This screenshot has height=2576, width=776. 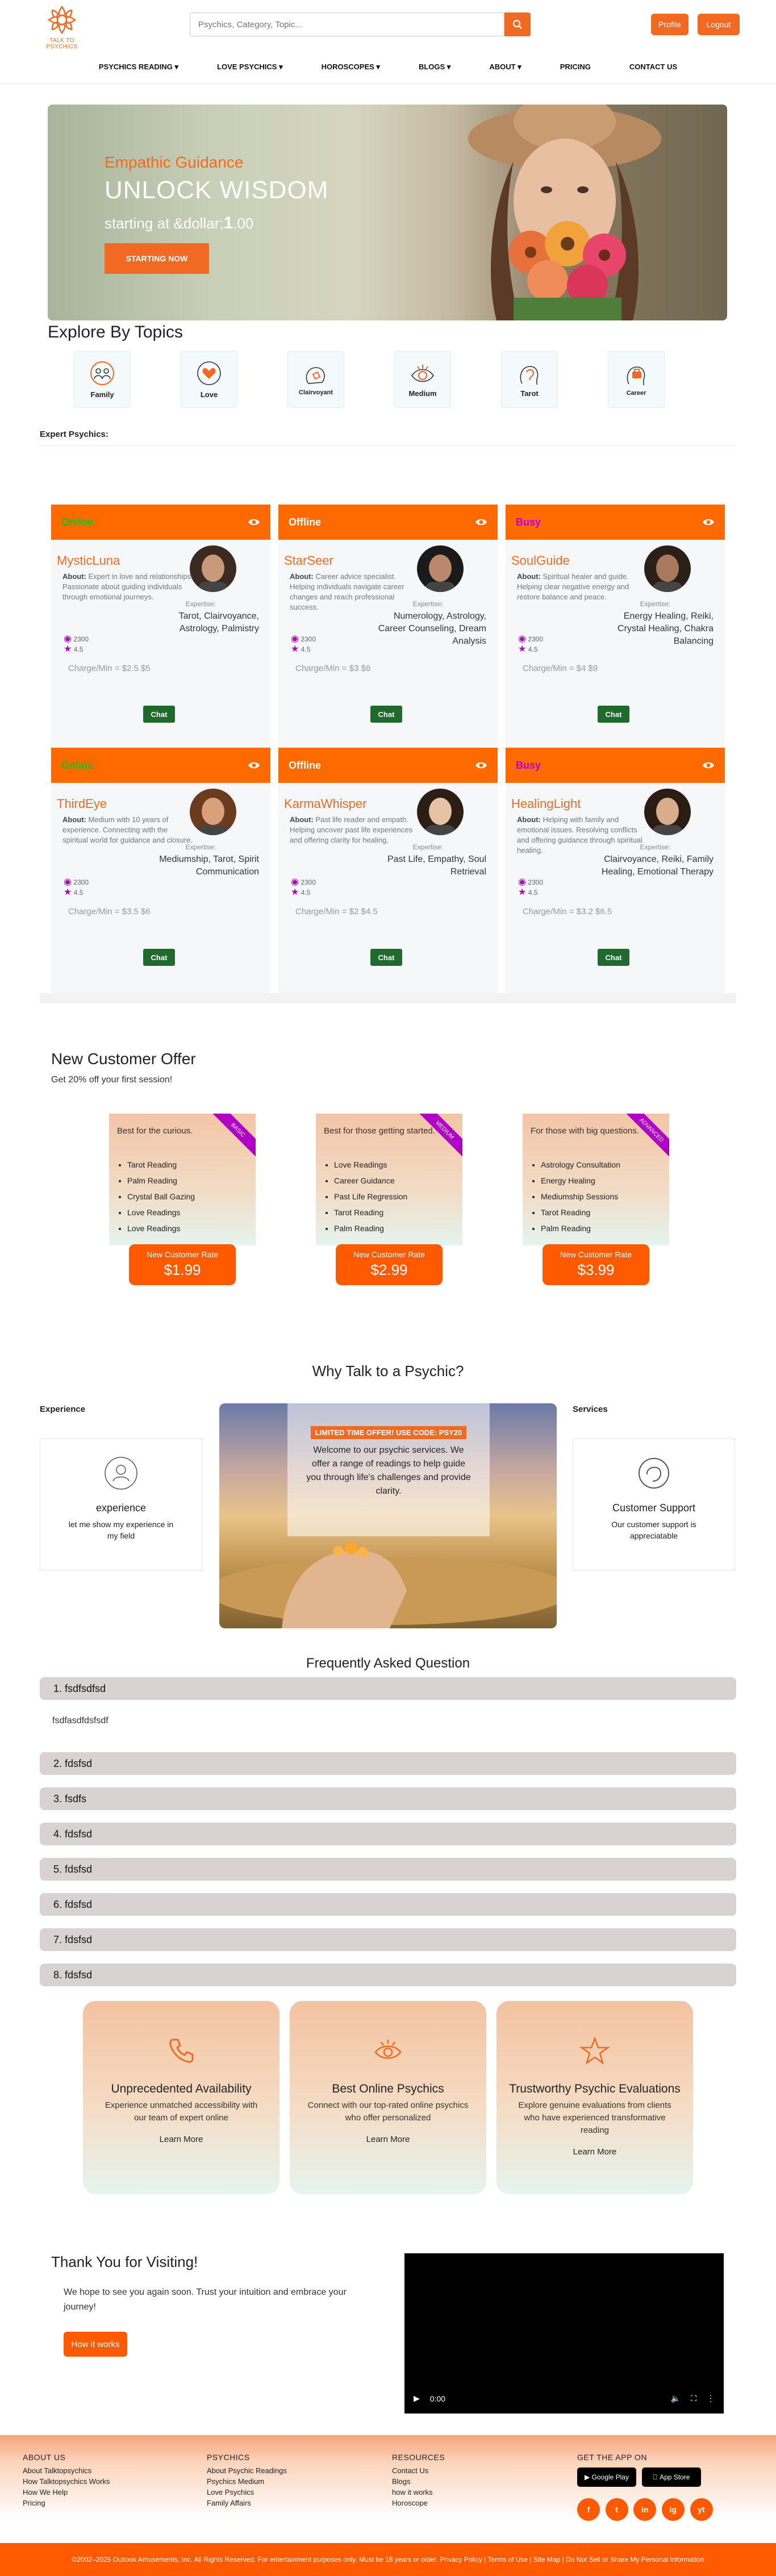 I want to click on faq-answer: fsdfasdfdsfsdf, so click(x=80, y=1721).